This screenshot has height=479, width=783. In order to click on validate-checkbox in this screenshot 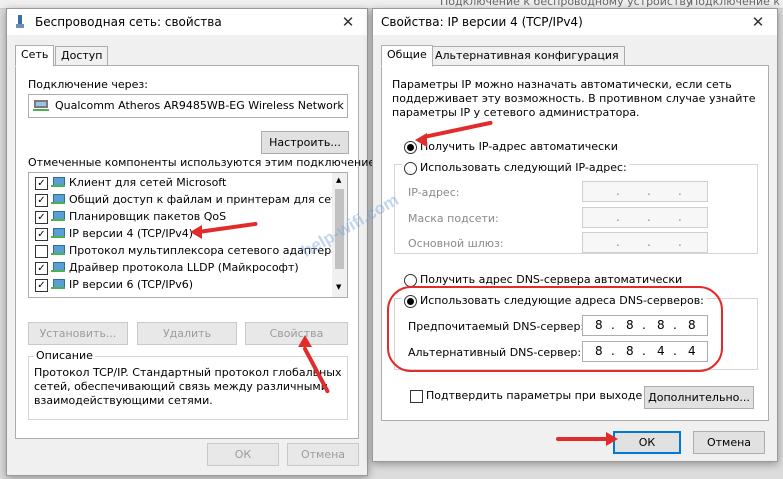, I will do `click(416, 396)`.